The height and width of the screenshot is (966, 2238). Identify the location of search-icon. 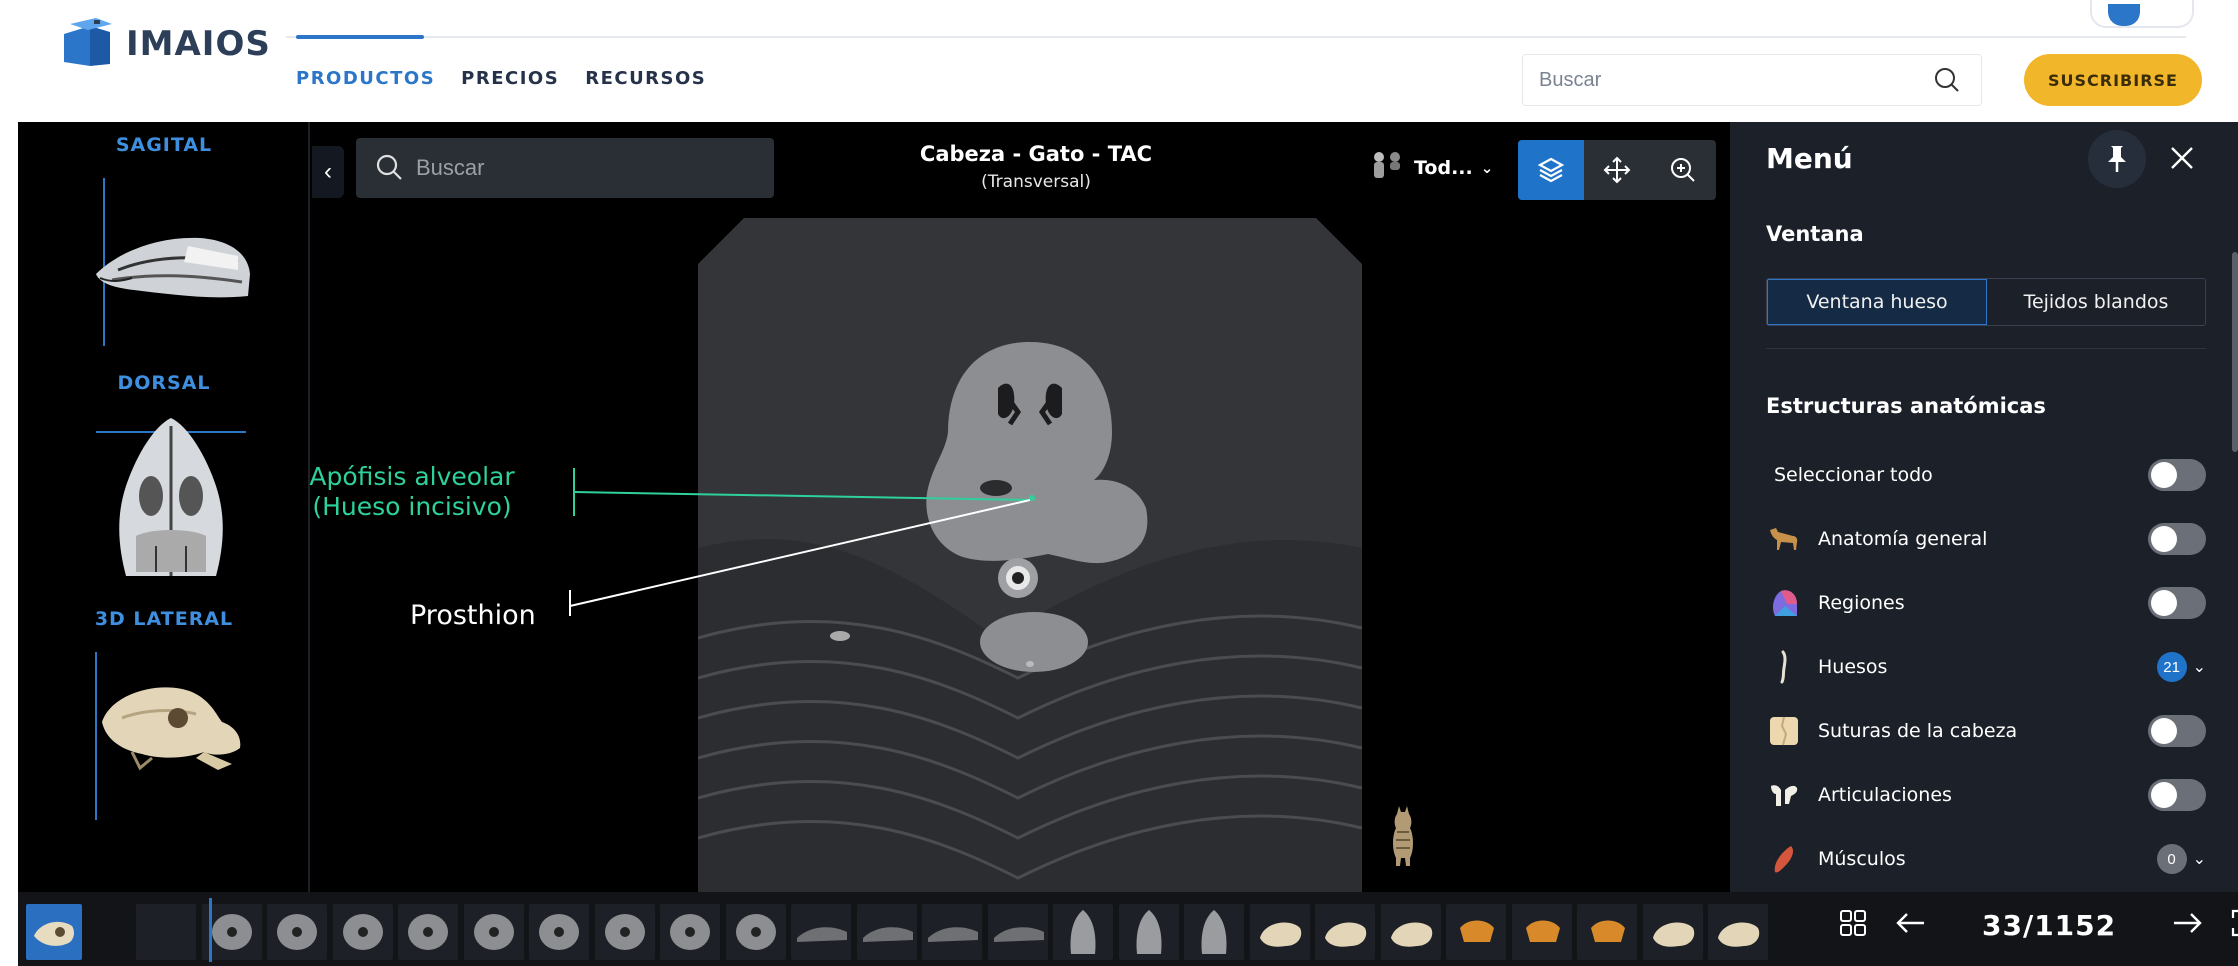
(1947, 81).